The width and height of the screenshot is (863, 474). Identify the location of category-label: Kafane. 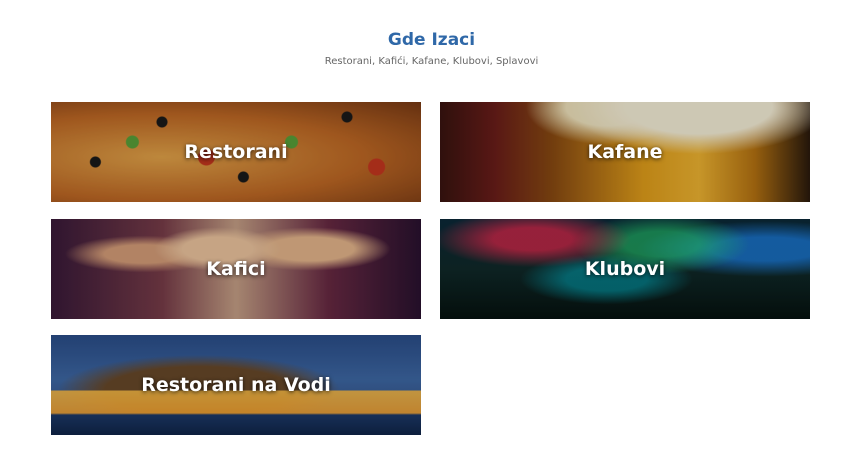
(625, 152).